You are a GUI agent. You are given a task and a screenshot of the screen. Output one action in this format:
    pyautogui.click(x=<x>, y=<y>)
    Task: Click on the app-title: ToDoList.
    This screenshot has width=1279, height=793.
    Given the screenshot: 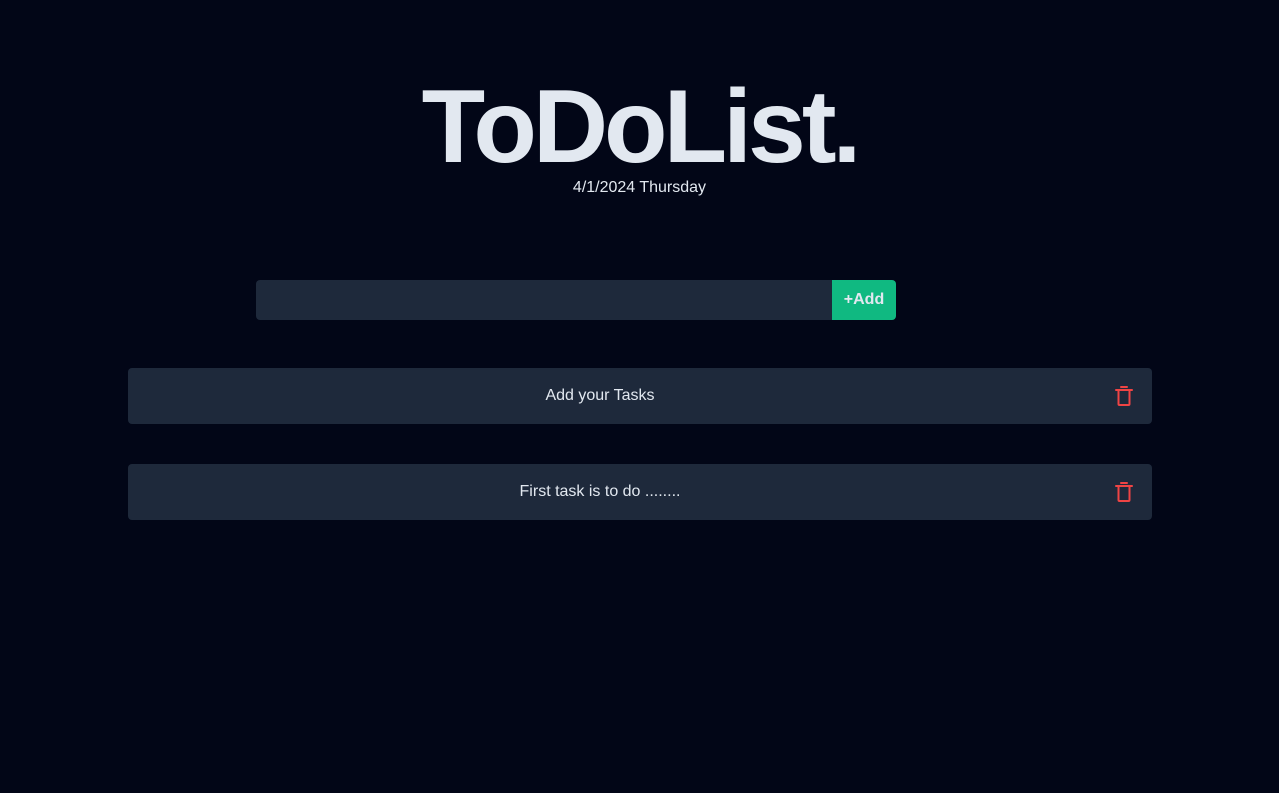 What is the action you would take?
    pyautogui.click(x=641, y=127)
    